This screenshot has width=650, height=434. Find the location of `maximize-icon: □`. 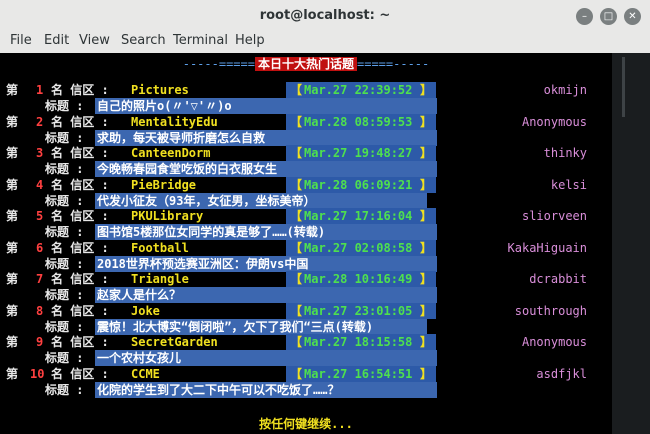

maximize-icon: □ is located at coordinates (608, 16).